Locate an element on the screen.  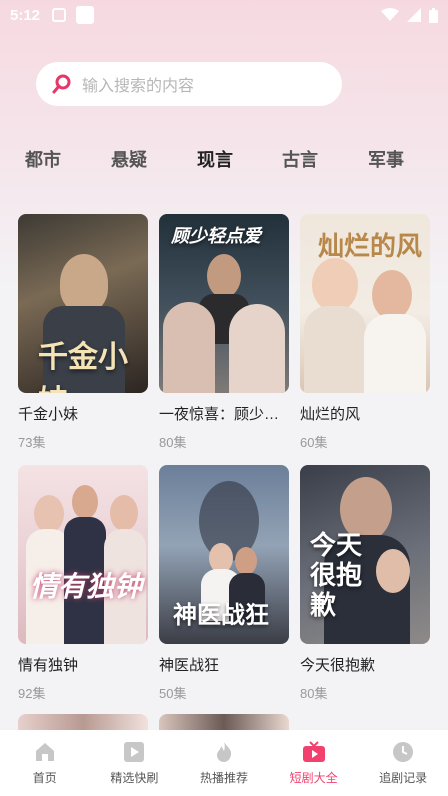
drama-name: 灿烂的风 is located at coordinates (330, 414).